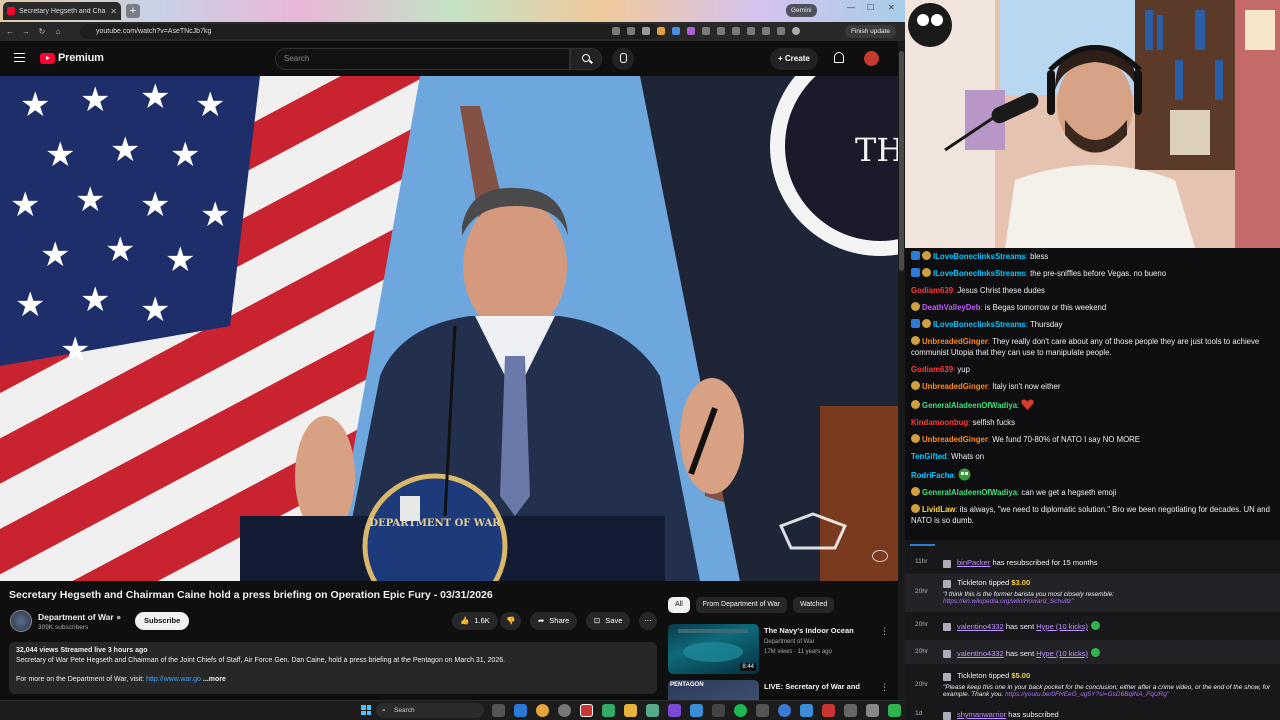 This screenshot has height=720, width=1280. I want to click on search-button, so click(586, 59).